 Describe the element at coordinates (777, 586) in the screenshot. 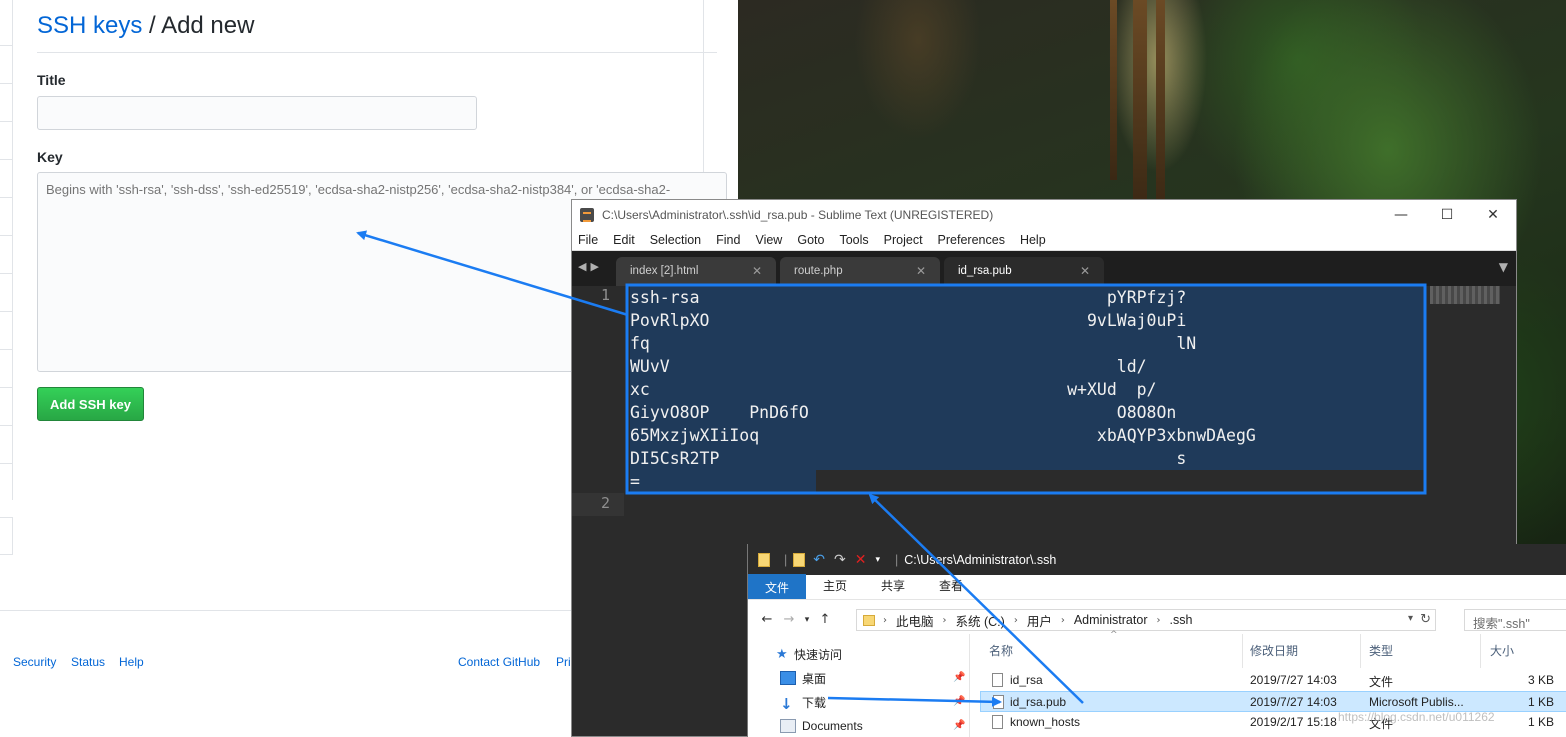

I see `ribbon-tab-file: 文件` at that location.